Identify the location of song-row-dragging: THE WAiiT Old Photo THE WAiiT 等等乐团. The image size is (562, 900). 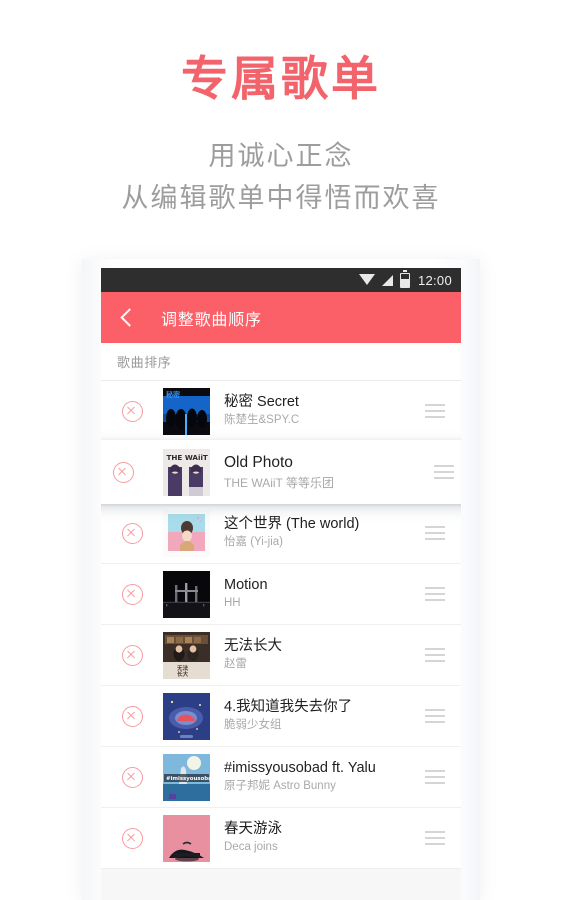
(281, 472).